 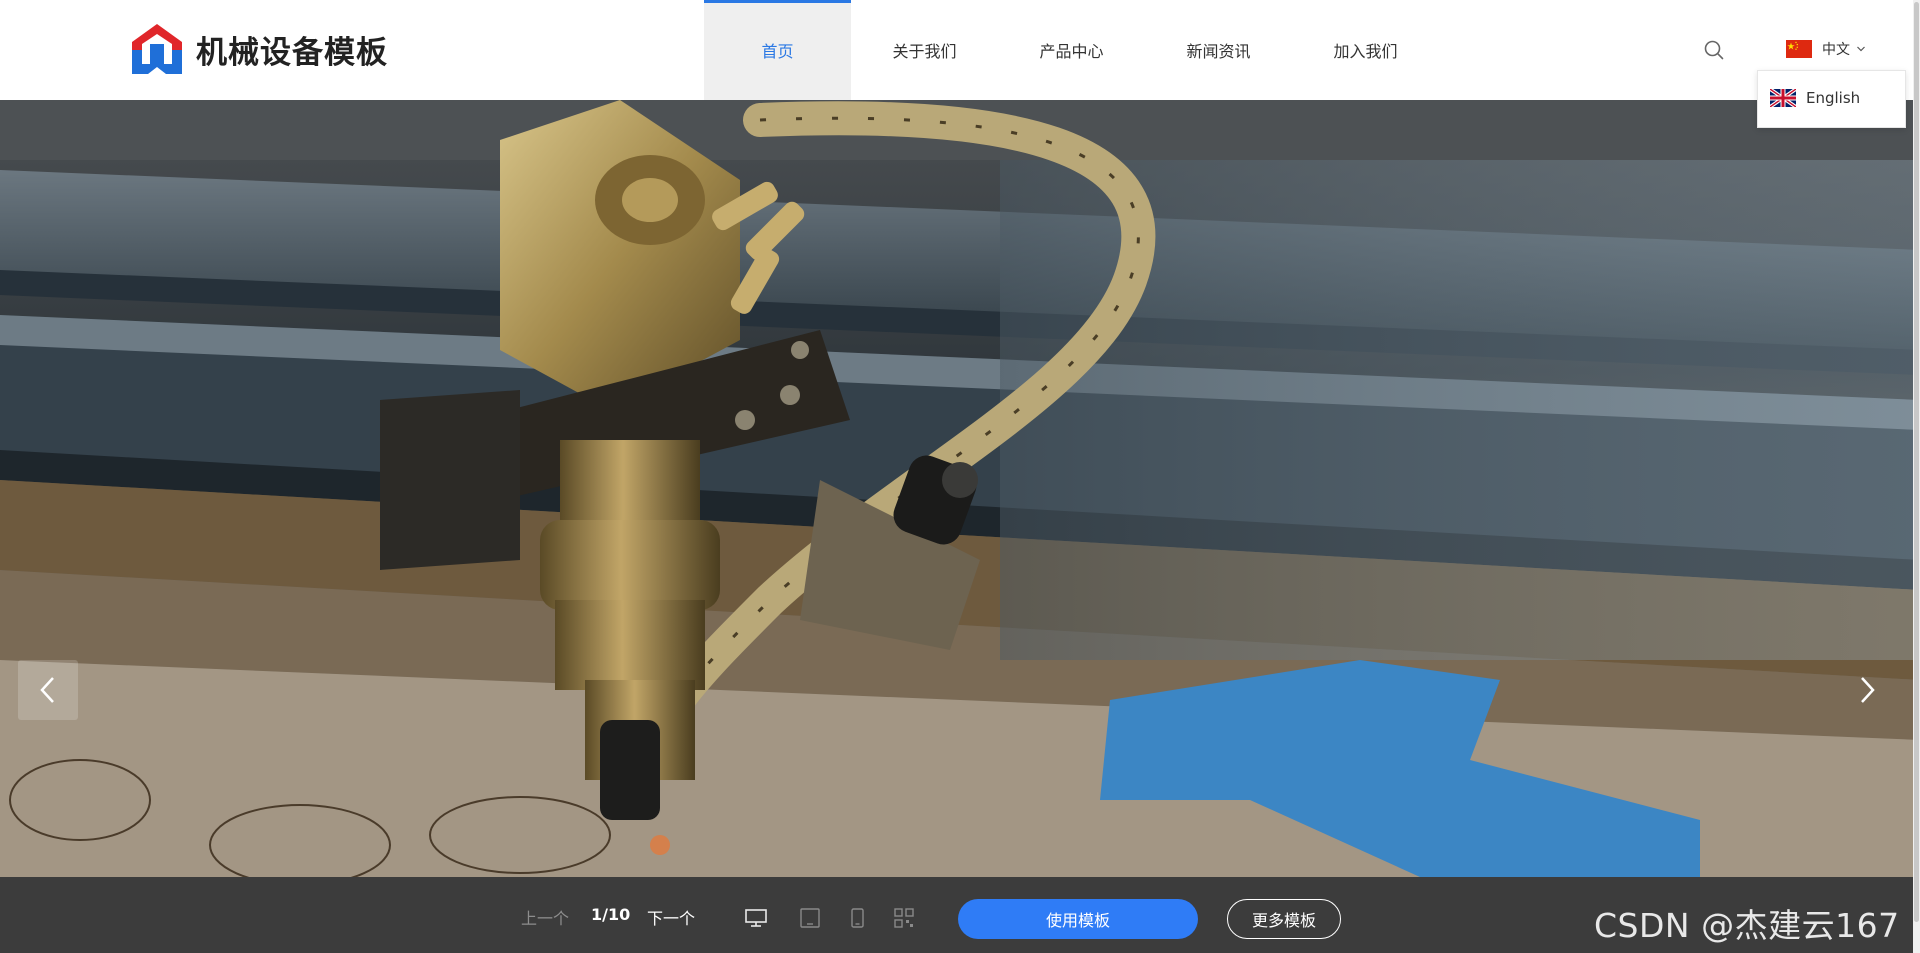 I want to click on language-option-english: English, so click(x=1815, y=98).